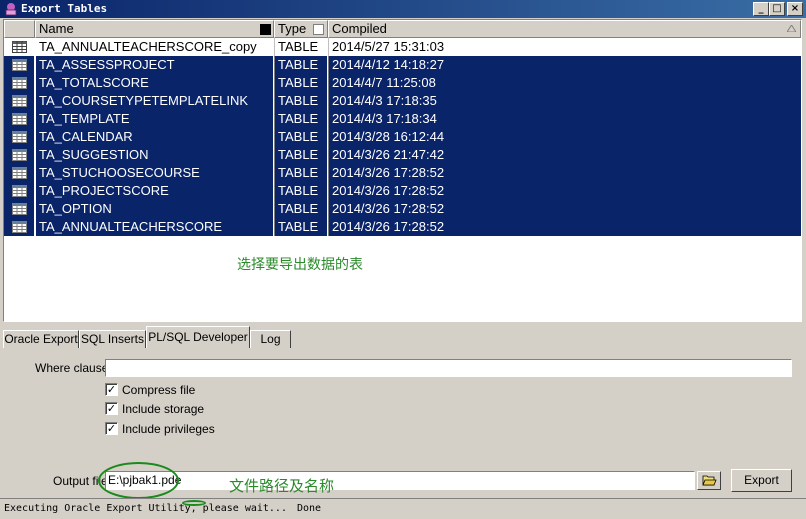  Describe the element at coordinates (761, 9) in the screenshot. I see `minimize-button: _` at that location.